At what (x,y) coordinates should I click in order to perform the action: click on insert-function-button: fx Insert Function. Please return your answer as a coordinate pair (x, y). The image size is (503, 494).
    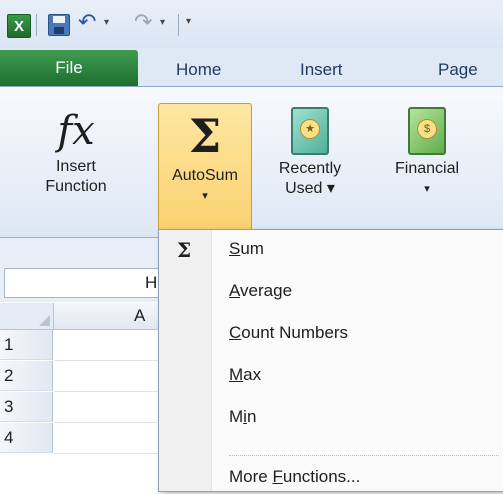
    Looking at the image, I should click on (76, 151).